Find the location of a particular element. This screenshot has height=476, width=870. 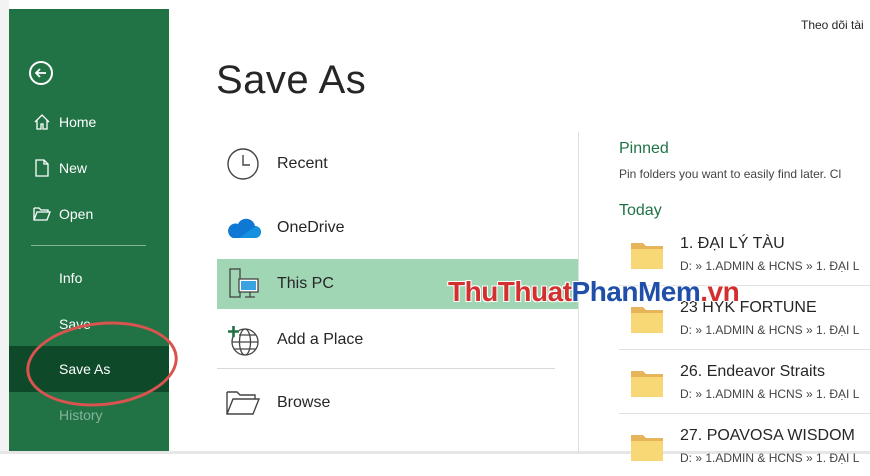

sidebar-divider is located at coordinates (88, 245).